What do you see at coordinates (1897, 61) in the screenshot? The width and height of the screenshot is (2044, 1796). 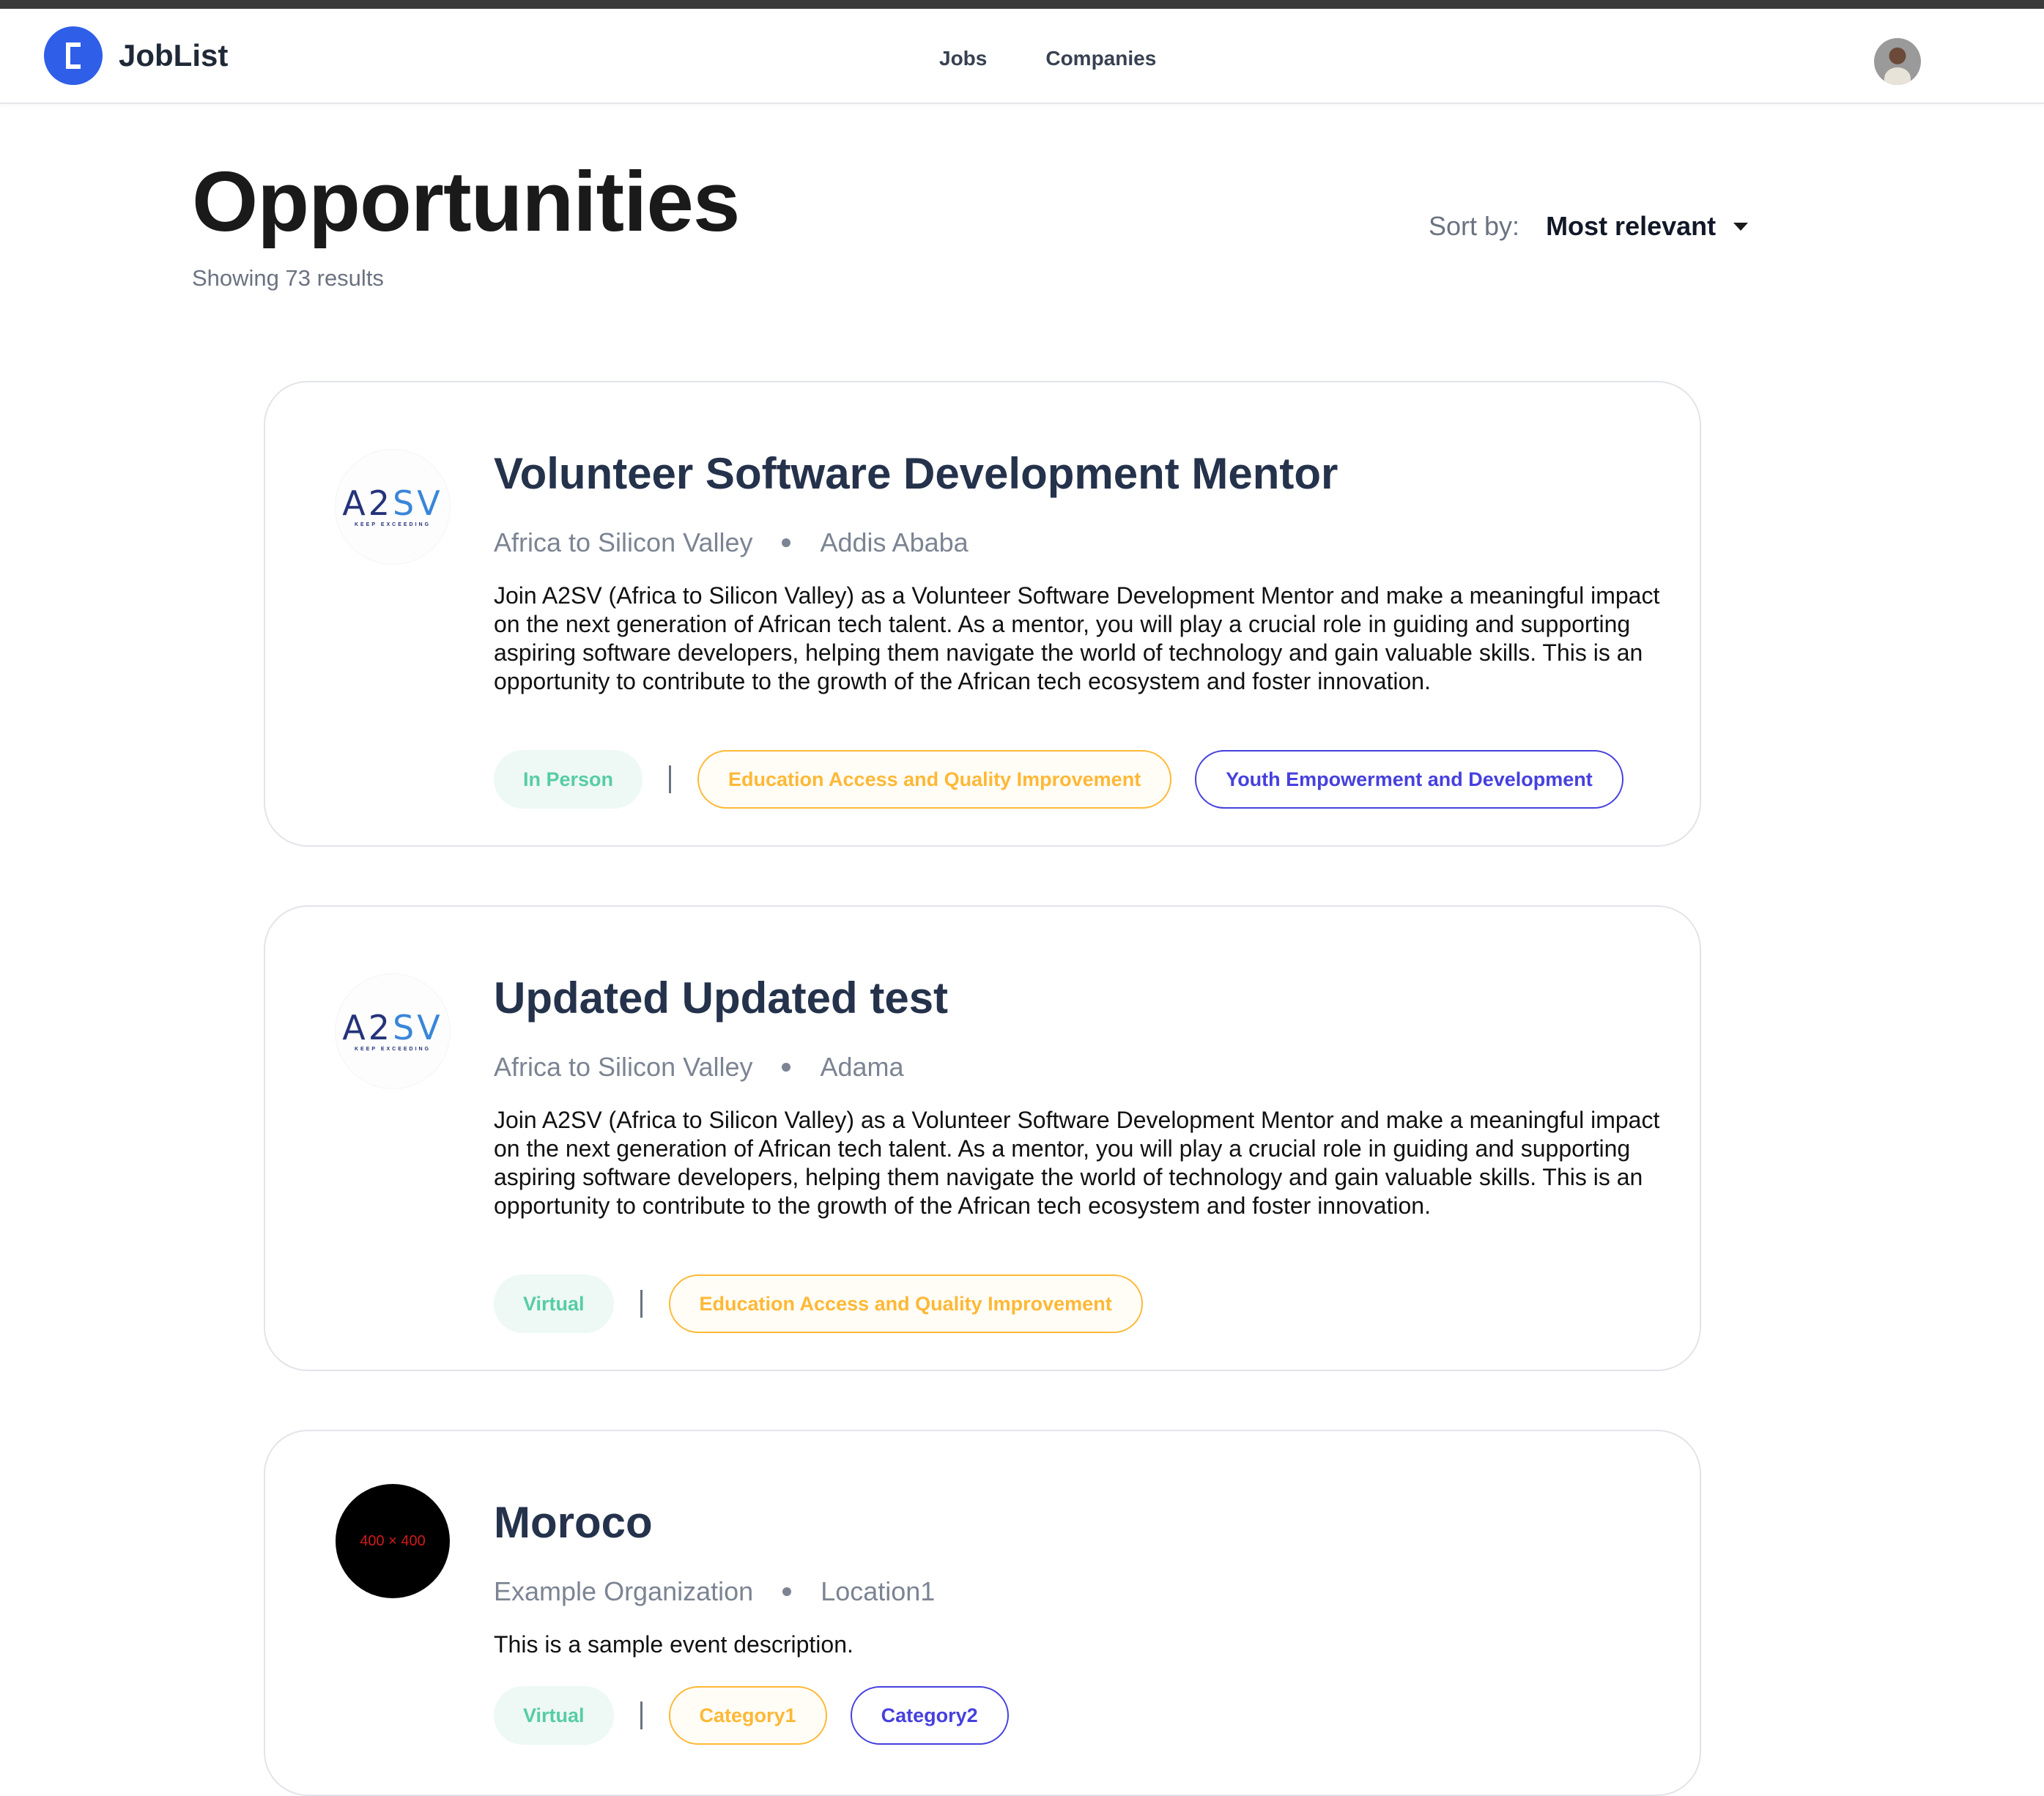 I see `avatar` at bounding box center [1897, 61].